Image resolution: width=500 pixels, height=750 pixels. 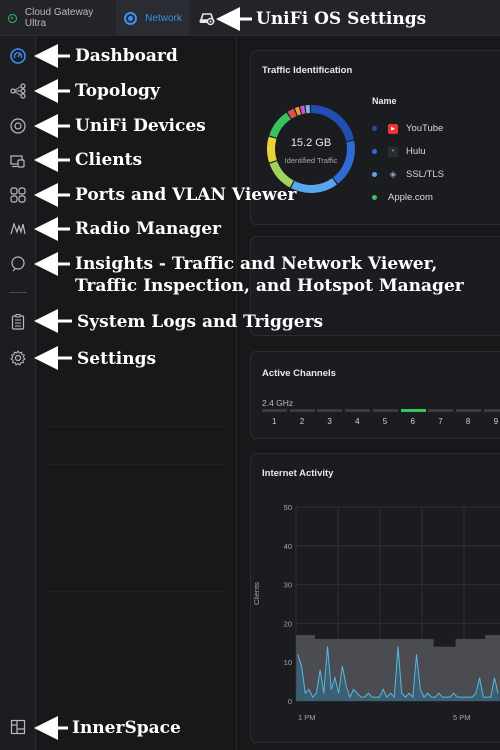 What do you see at coordinates (425, 174) in the screenshot?
I see `legend-label: SSL/TLS` at bounding box center [425, 174].